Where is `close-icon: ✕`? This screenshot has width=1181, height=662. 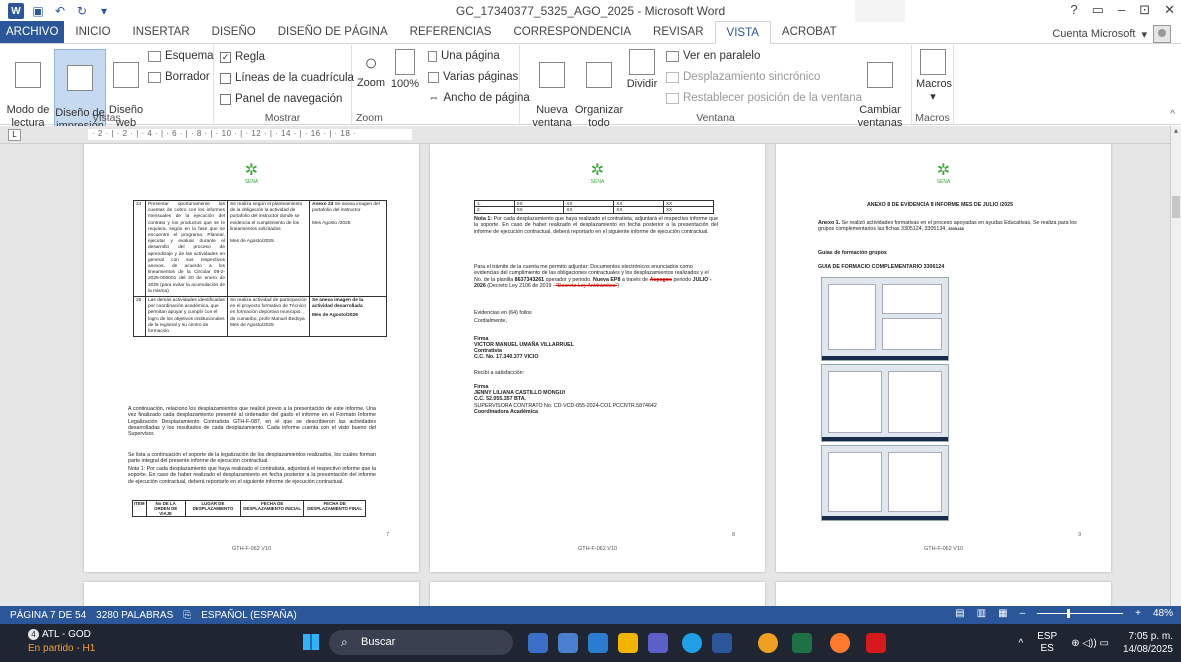
close-icon: ✕ is located at coordinates (1169, 10).